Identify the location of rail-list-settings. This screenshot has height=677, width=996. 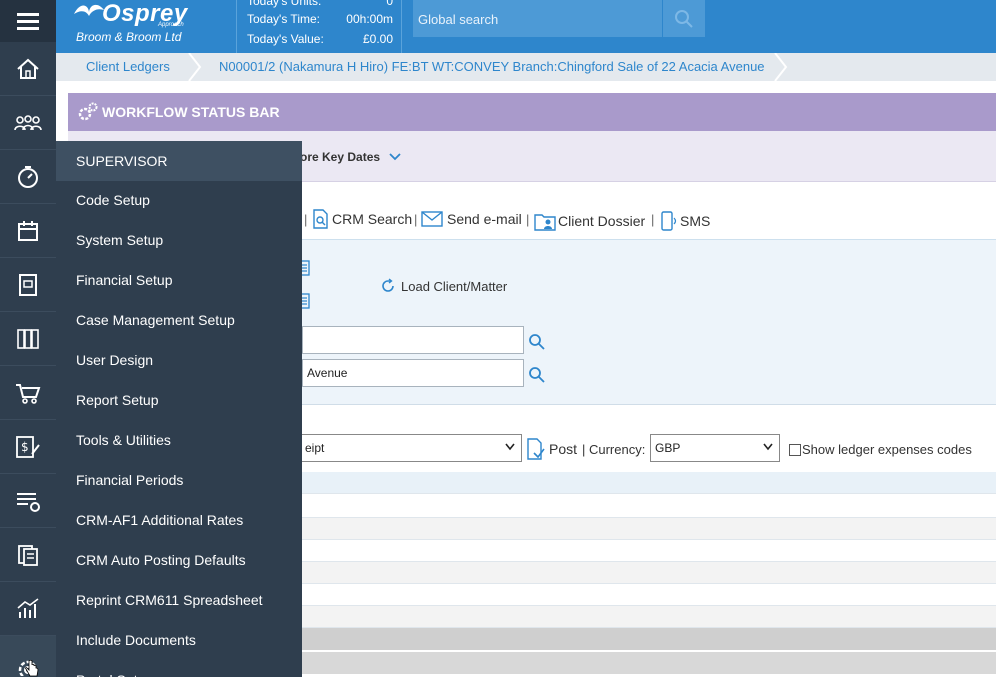
(28, 501).